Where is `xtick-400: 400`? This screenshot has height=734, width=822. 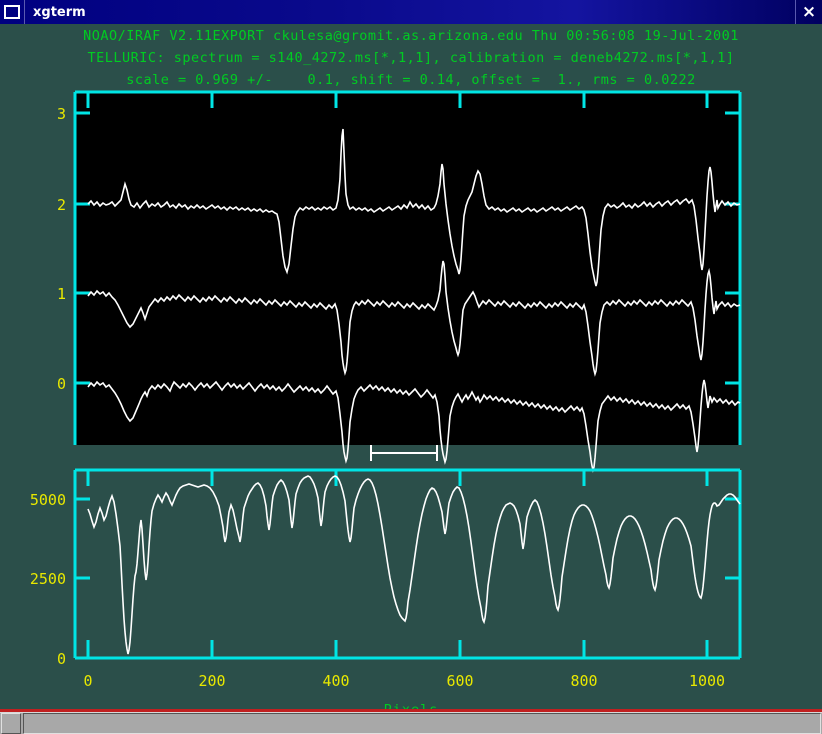
xtick-400: 400 is located at coordinates (335, 681).